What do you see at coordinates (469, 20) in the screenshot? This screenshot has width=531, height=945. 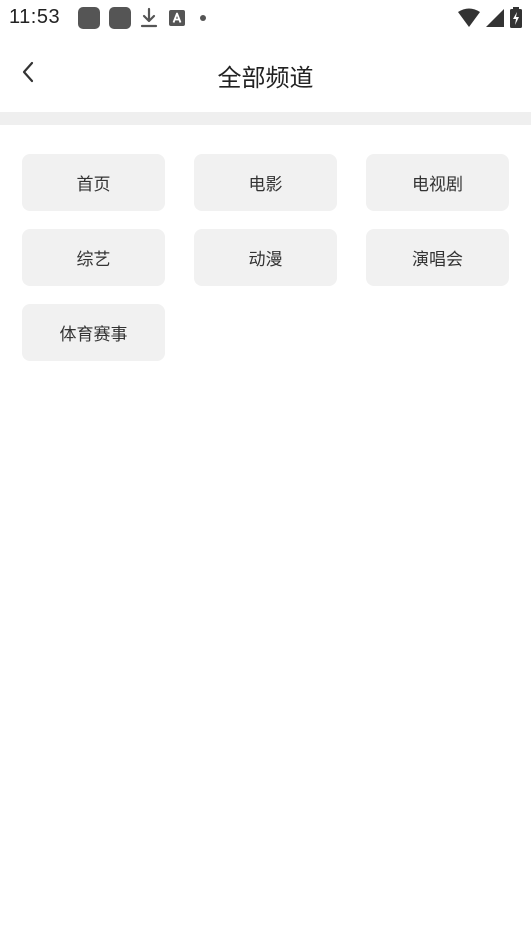 I see `wifi-icon` at bounding box center [469, 20].